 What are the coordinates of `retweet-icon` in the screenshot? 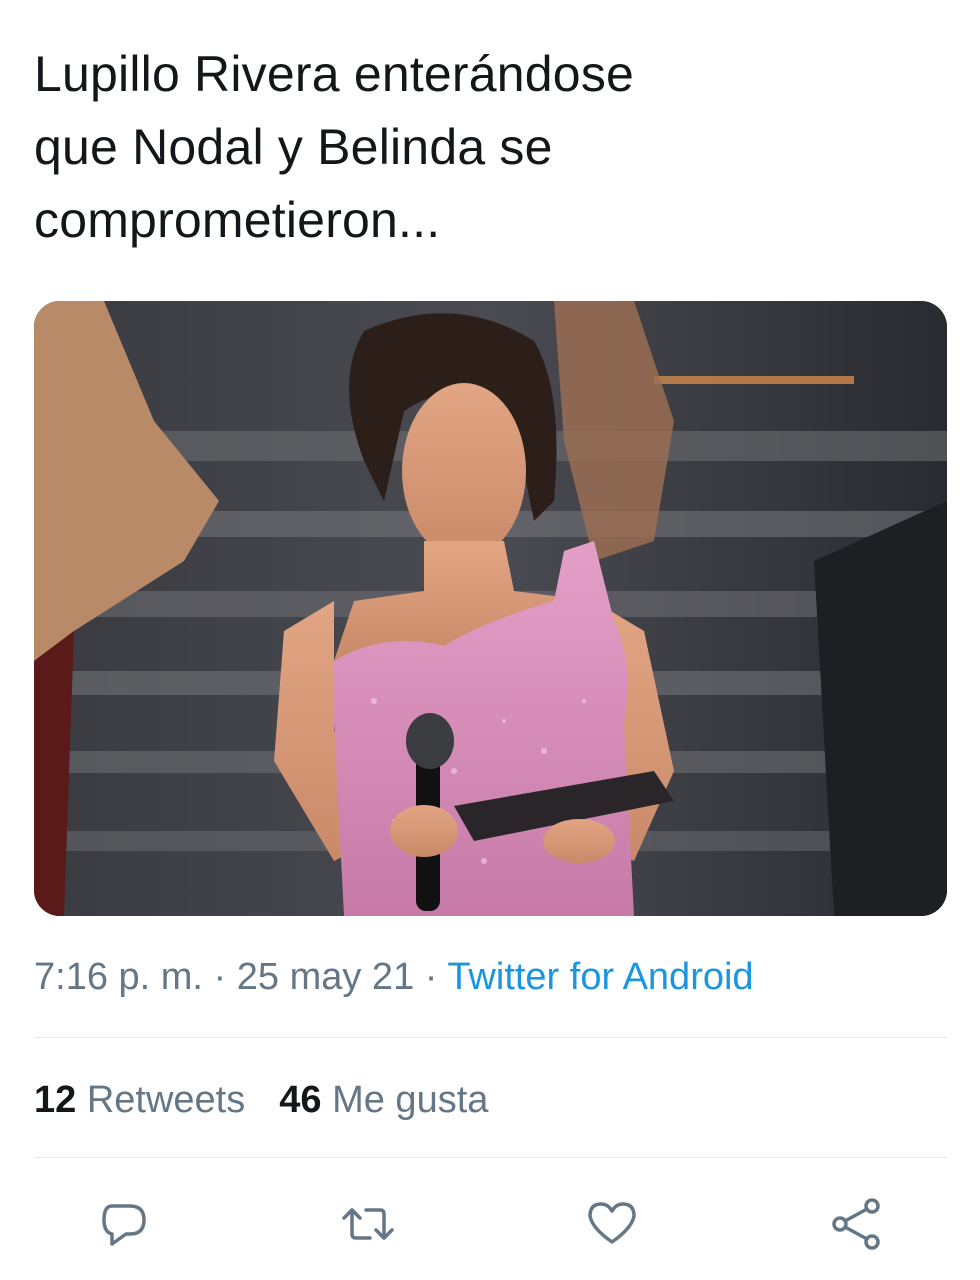 It's located at (368, 1224).